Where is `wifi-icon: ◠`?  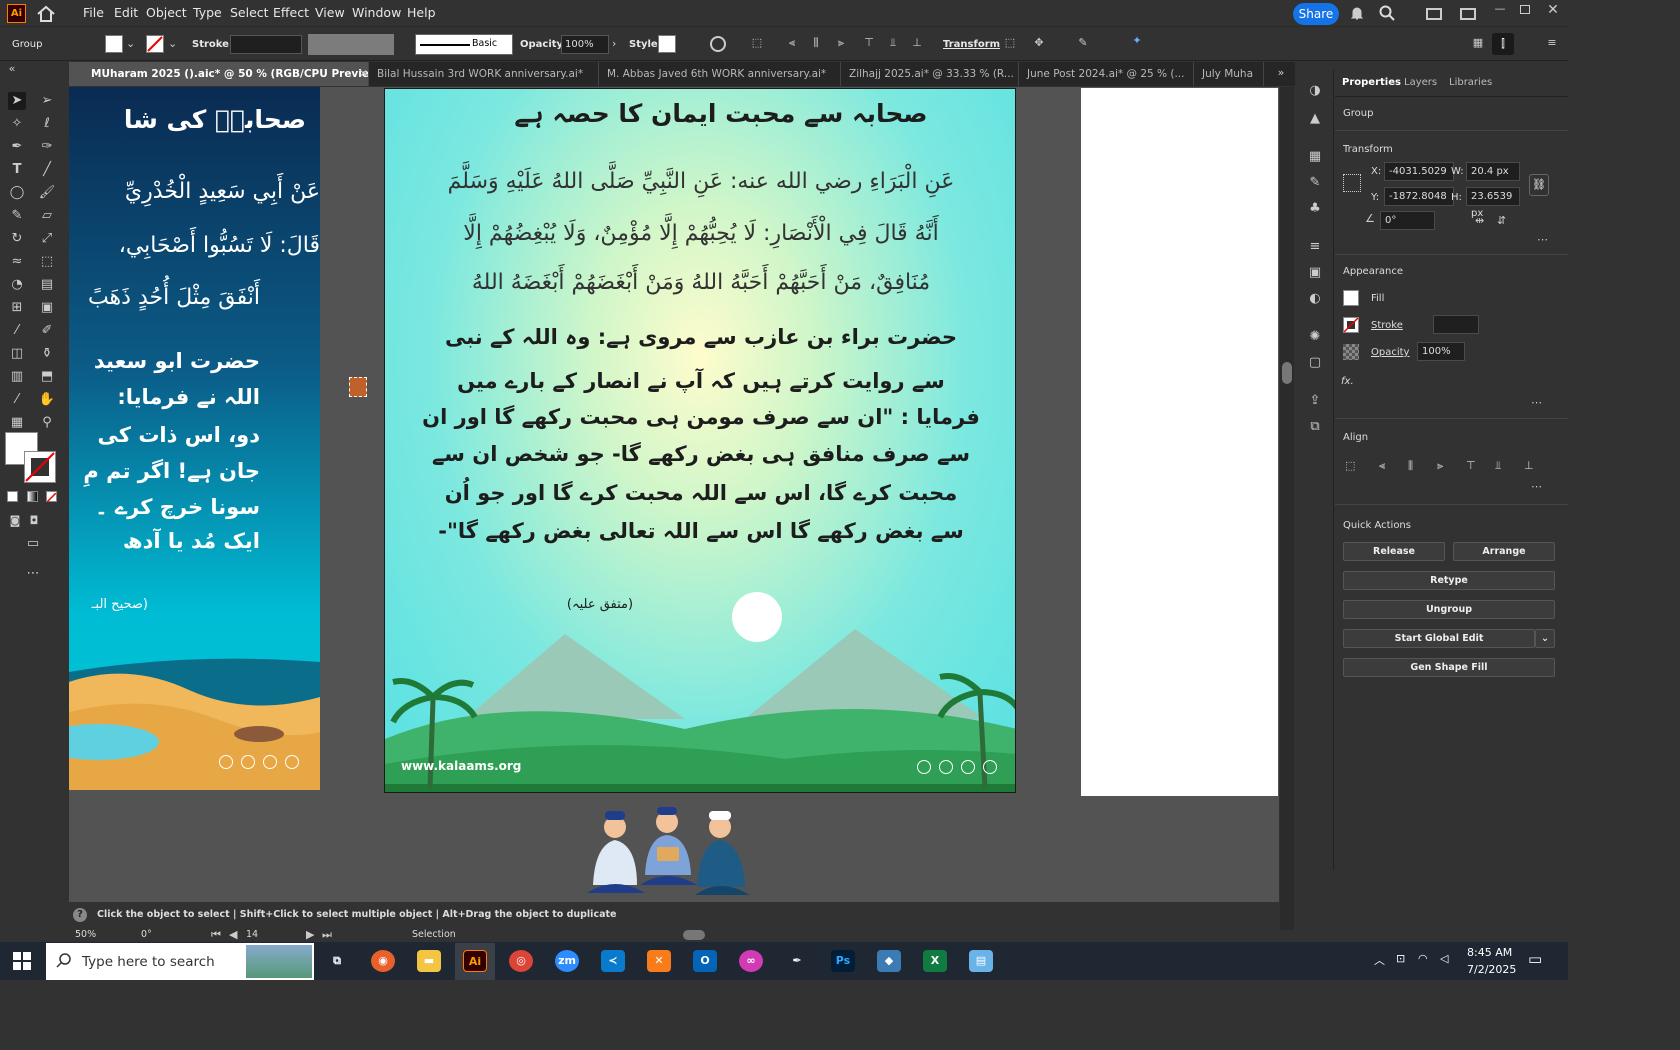
wifi-icon: ◠ is located at coordinates (1423, 958).